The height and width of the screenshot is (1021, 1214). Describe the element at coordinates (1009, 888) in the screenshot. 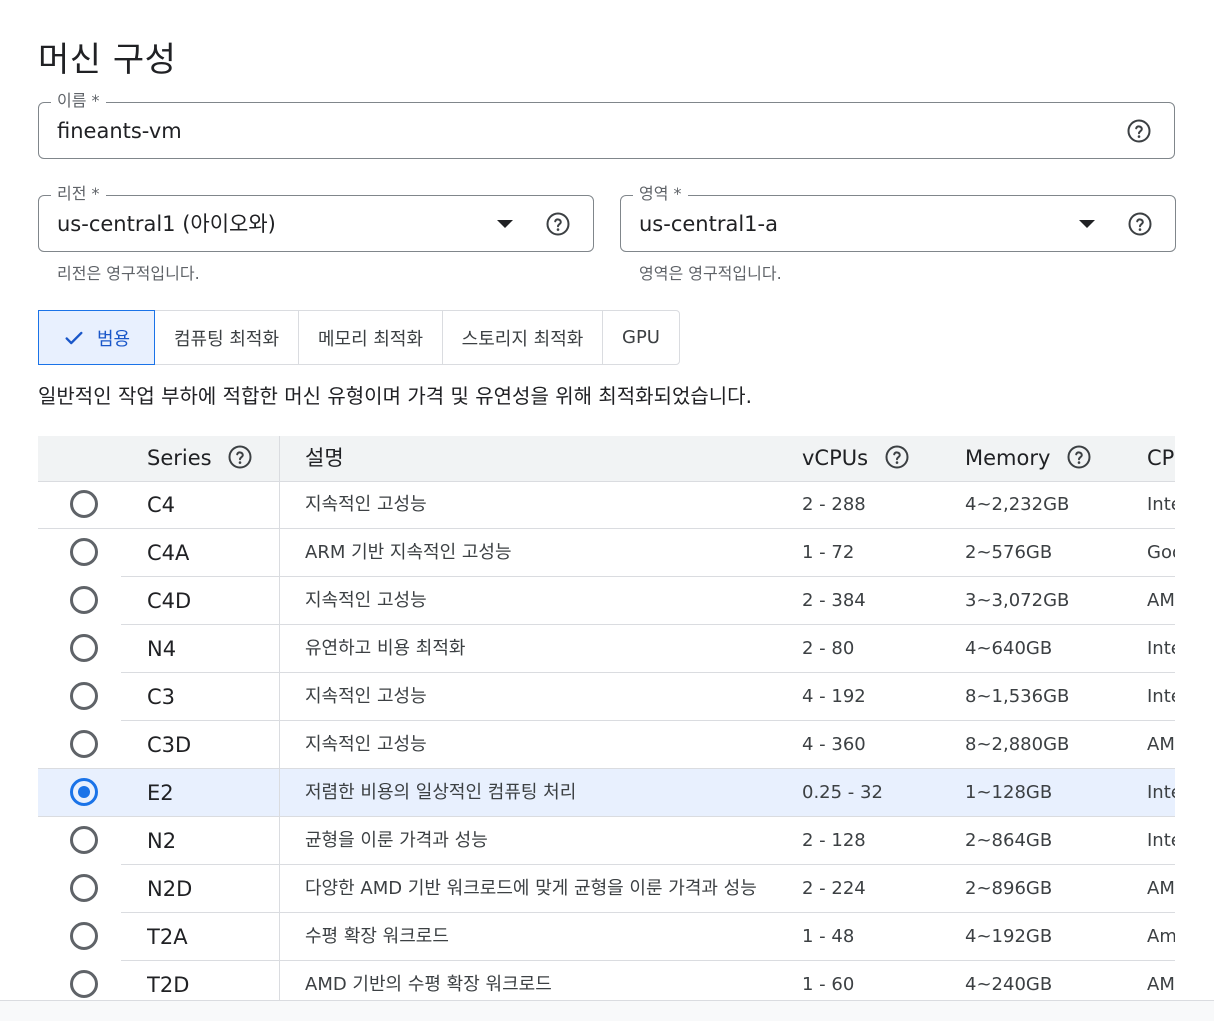

I see `memory-cell: 2~896GB` at that location.